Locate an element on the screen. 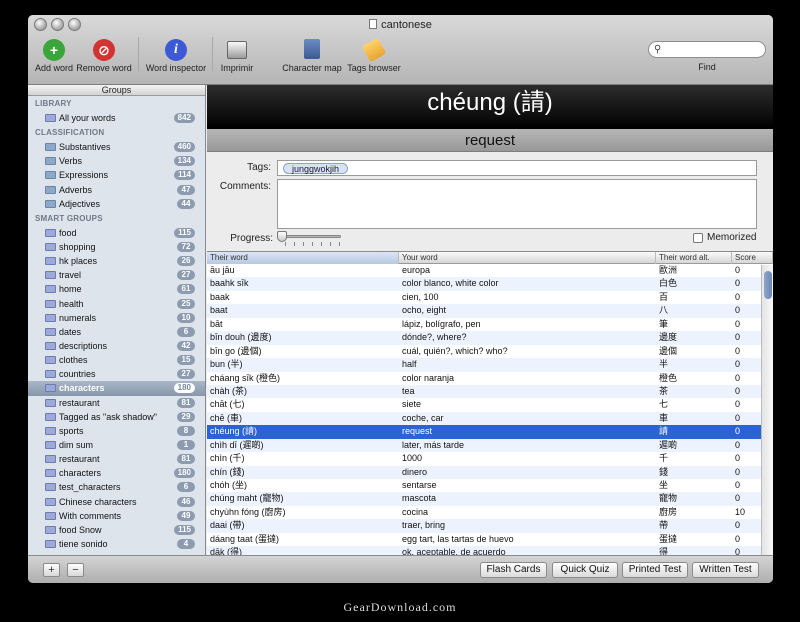 This screenshot has width=800, height=622. progress-slider-knob is located at coordinates (282, 236).